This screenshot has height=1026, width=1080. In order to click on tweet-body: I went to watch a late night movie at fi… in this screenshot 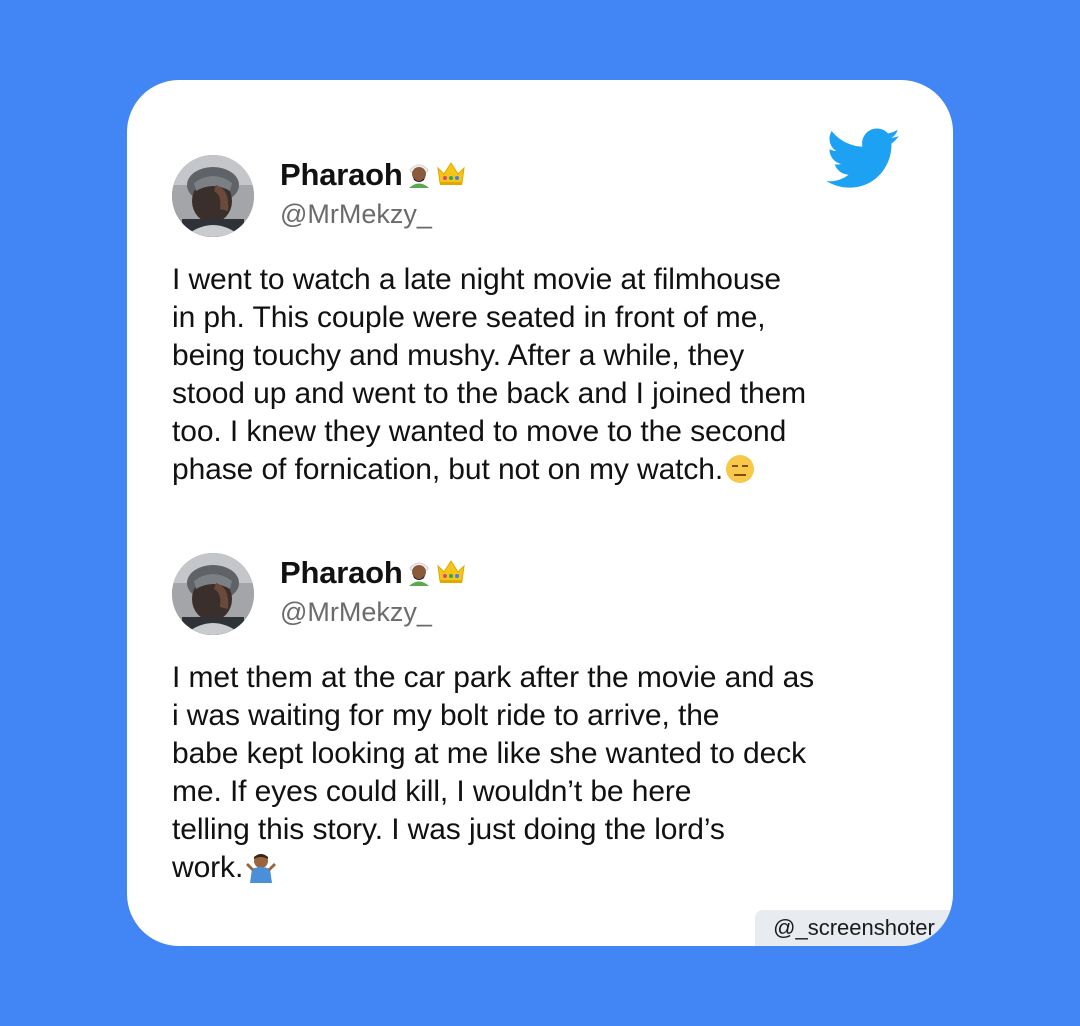, I will do `click(489, 374)`.